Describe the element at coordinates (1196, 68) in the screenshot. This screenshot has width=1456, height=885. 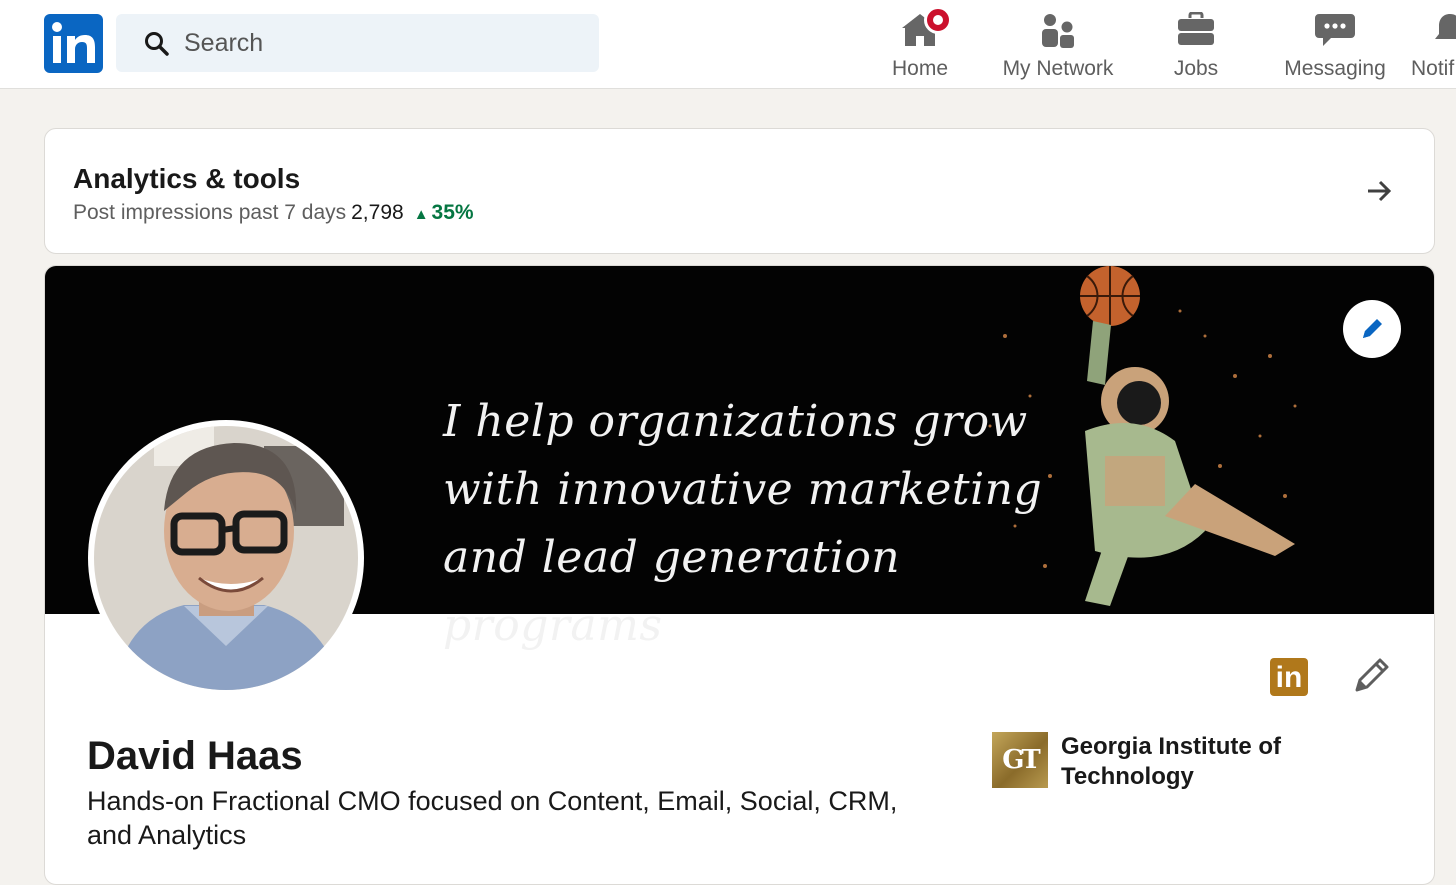
I see `nav-jobs-label: Jobs` at that location.